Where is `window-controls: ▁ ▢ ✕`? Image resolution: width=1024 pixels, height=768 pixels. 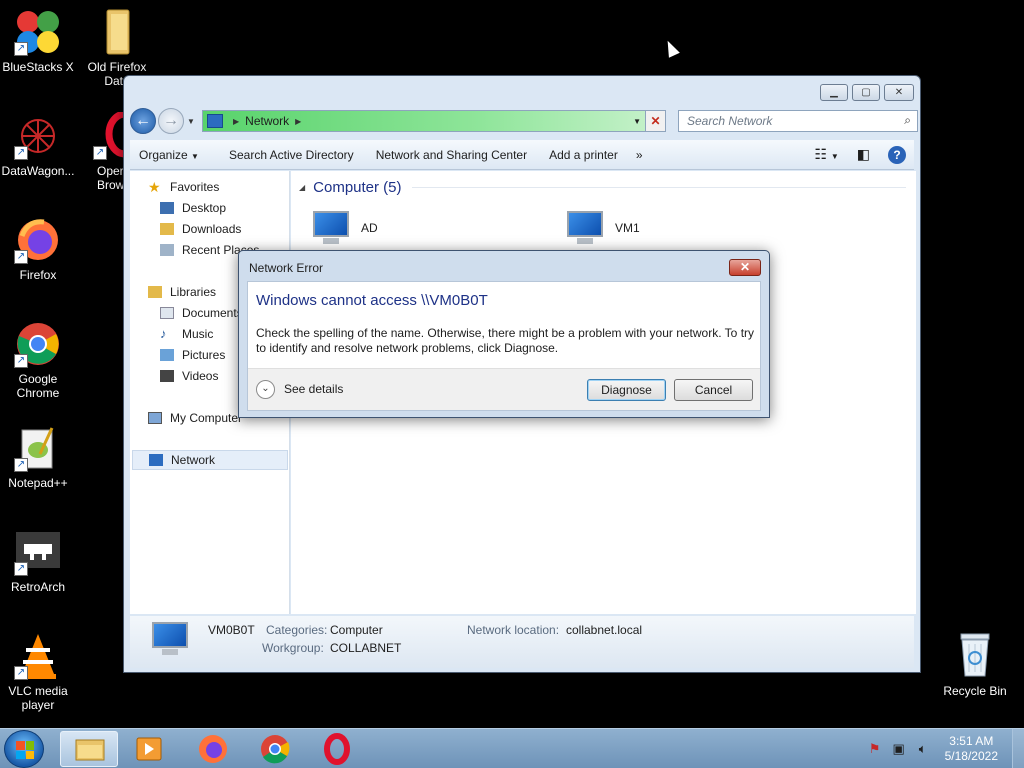 window-controls: ▁ ▢ ✕ is located at coordinates (867, 92).